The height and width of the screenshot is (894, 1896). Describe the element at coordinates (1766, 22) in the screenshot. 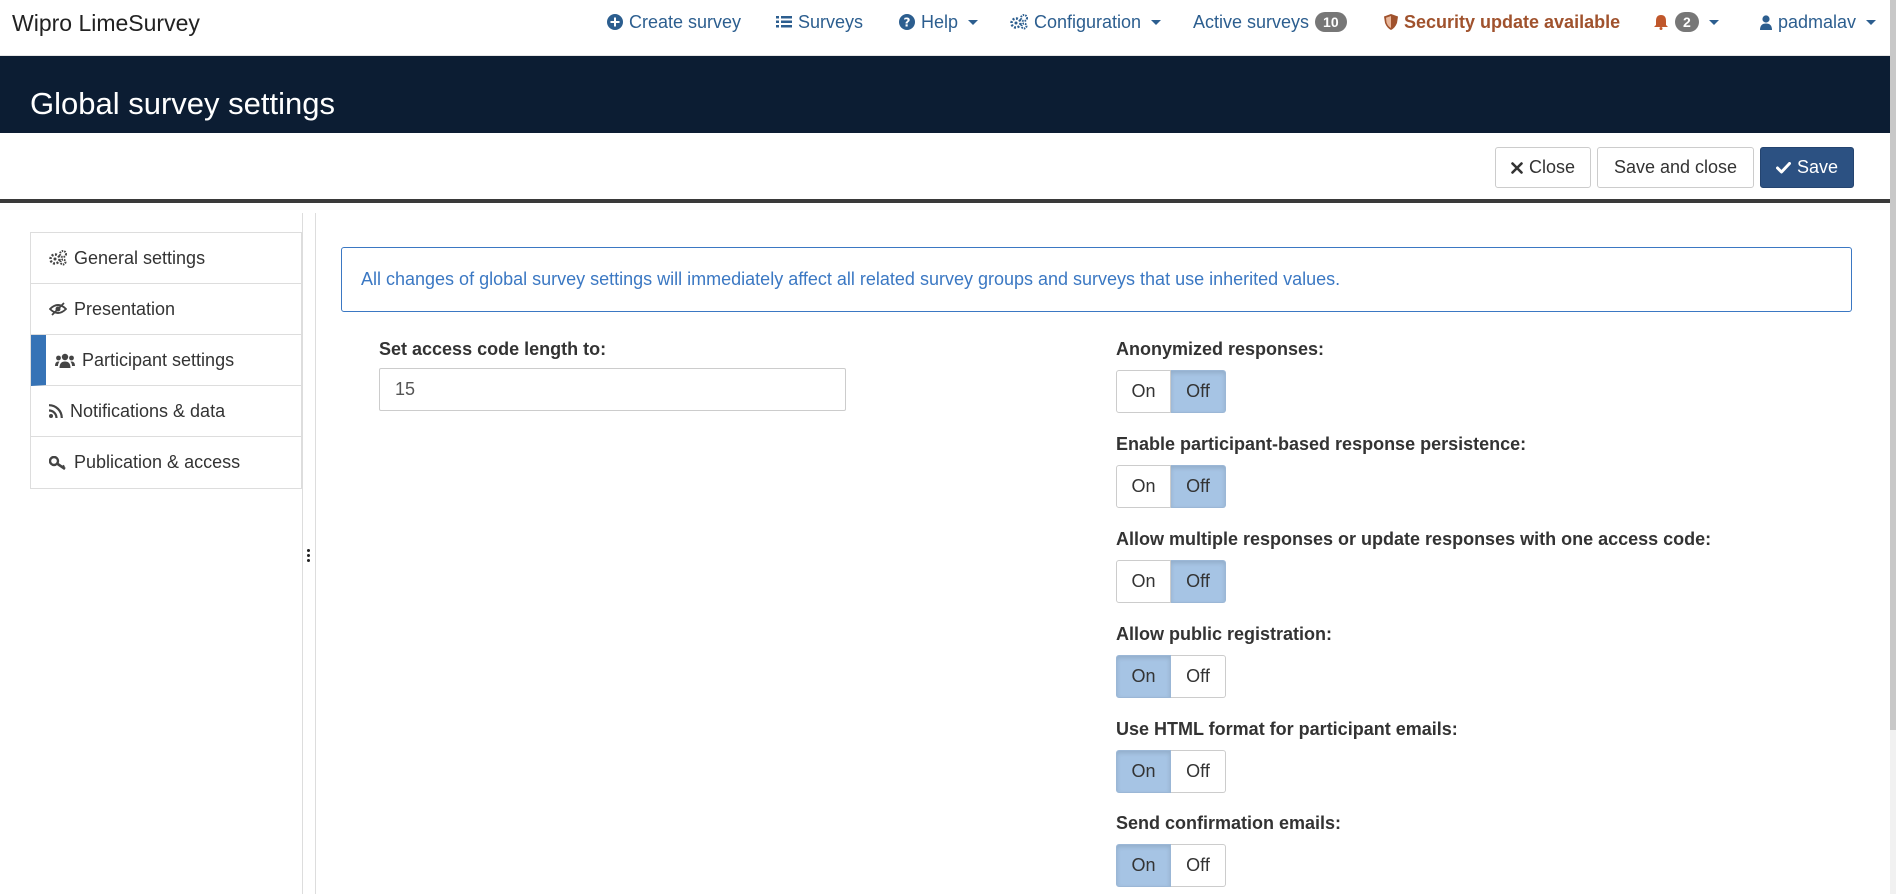

I see `user-icon` at that location.